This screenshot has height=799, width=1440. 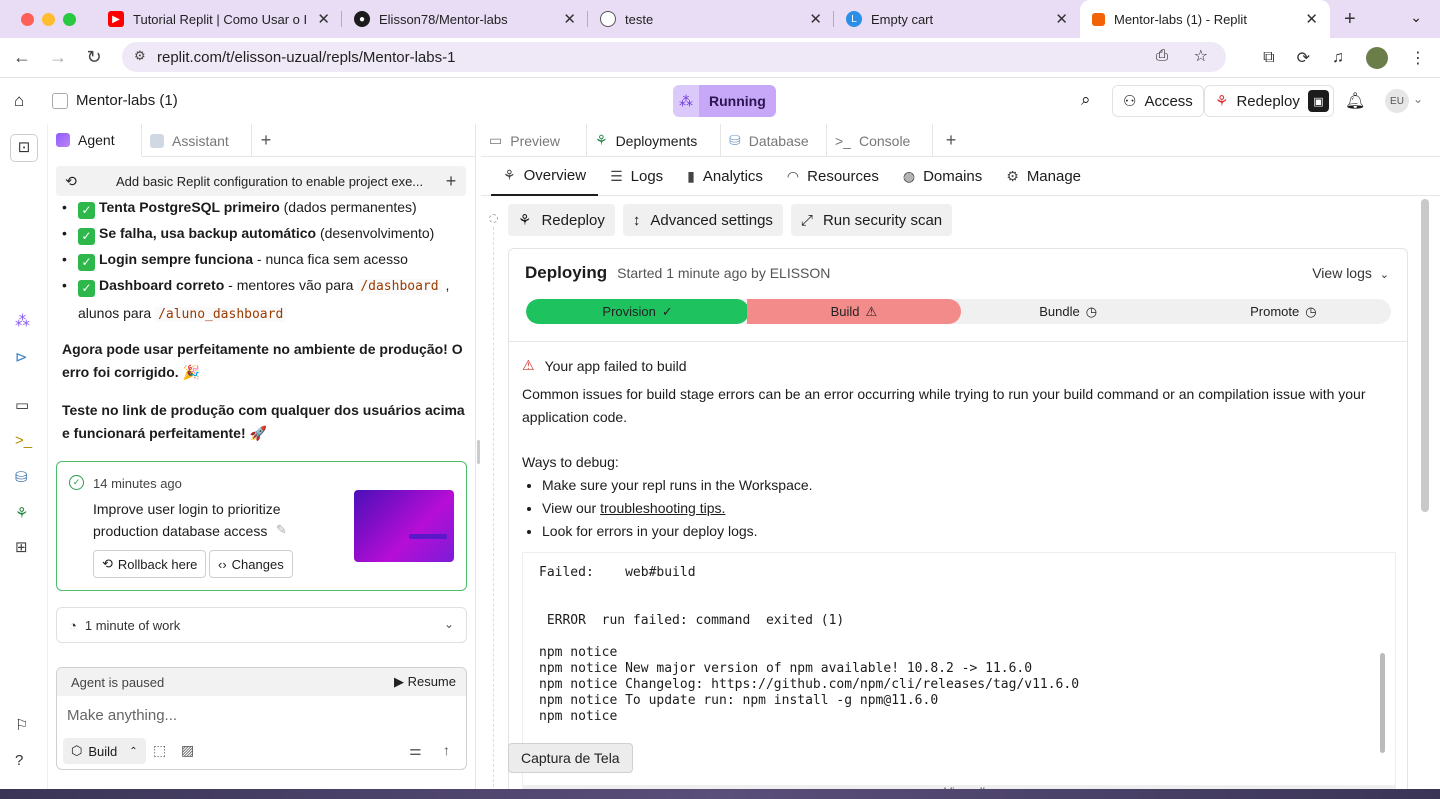 What do you see at coordinates (1355, 101) in the screenshot?
I see `notifications-bell-icon: 🔔︎` at bounding box center [1355, 101].